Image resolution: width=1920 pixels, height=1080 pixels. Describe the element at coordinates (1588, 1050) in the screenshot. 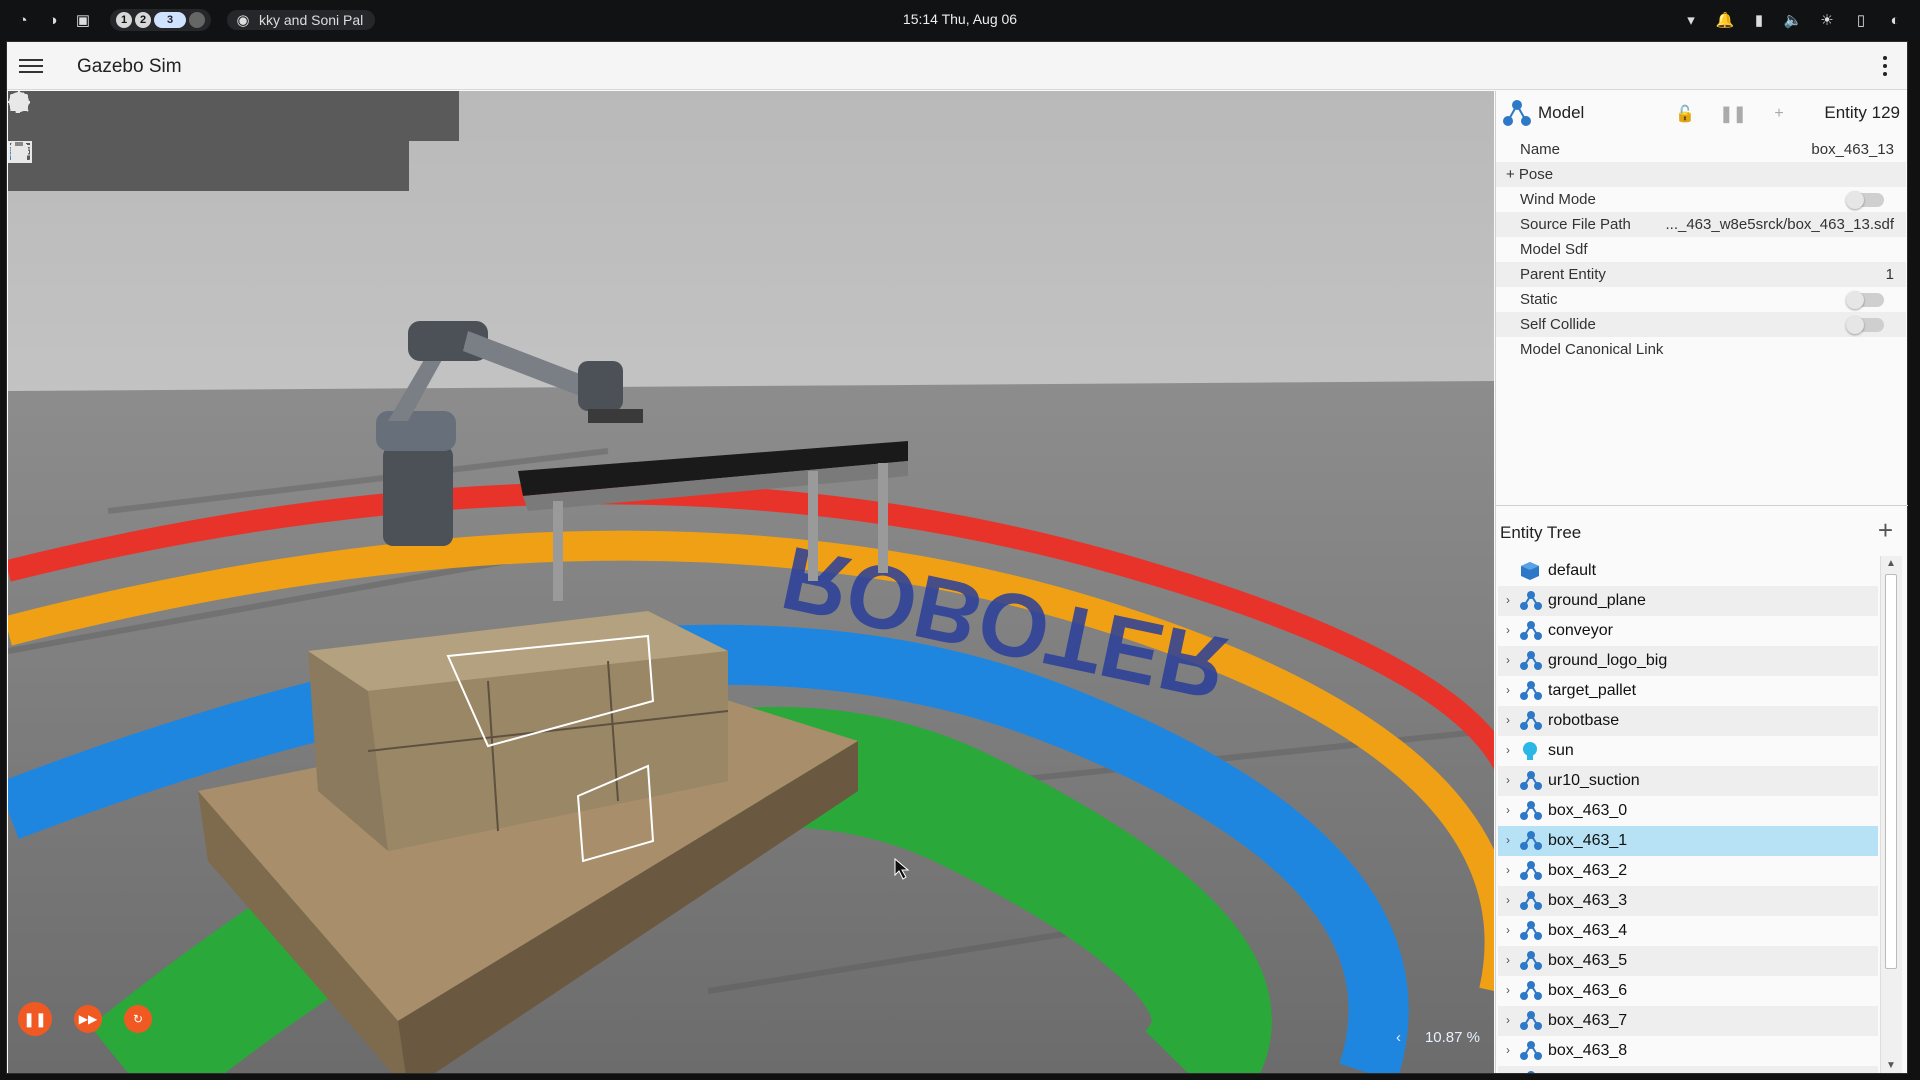

I see `entity-tree-item-label: box_463_8` at that location.